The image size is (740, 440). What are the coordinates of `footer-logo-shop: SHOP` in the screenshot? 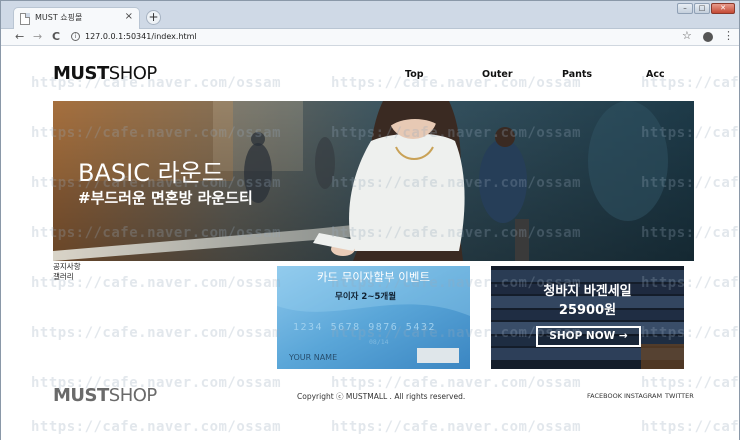 It's located at (132, 395).